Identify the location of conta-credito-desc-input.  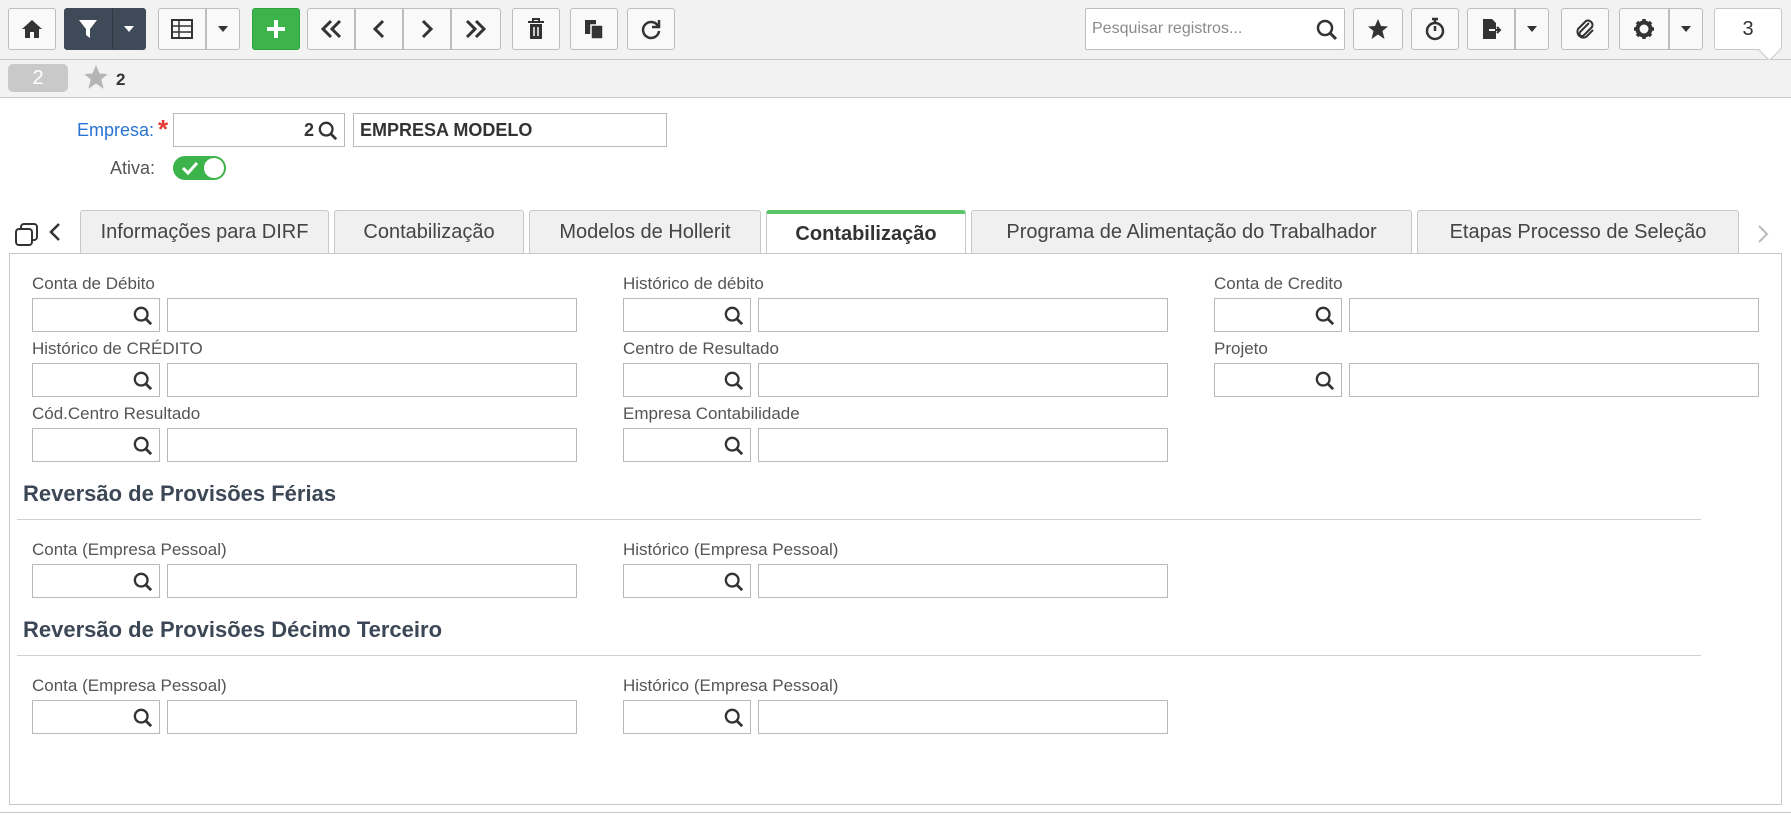
(1554, 315).